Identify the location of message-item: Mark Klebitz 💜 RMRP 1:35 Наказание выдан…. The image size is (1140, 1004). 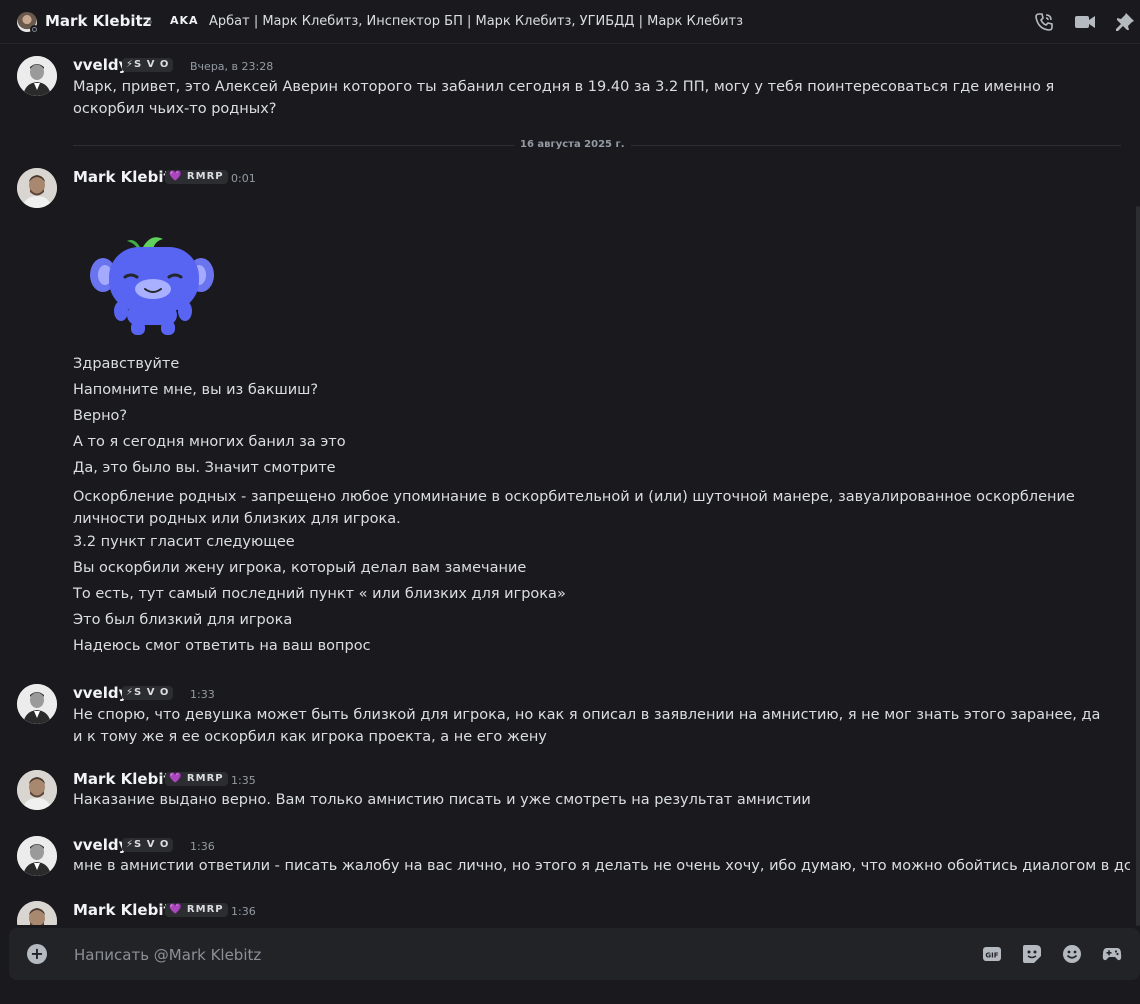
(565, 794).